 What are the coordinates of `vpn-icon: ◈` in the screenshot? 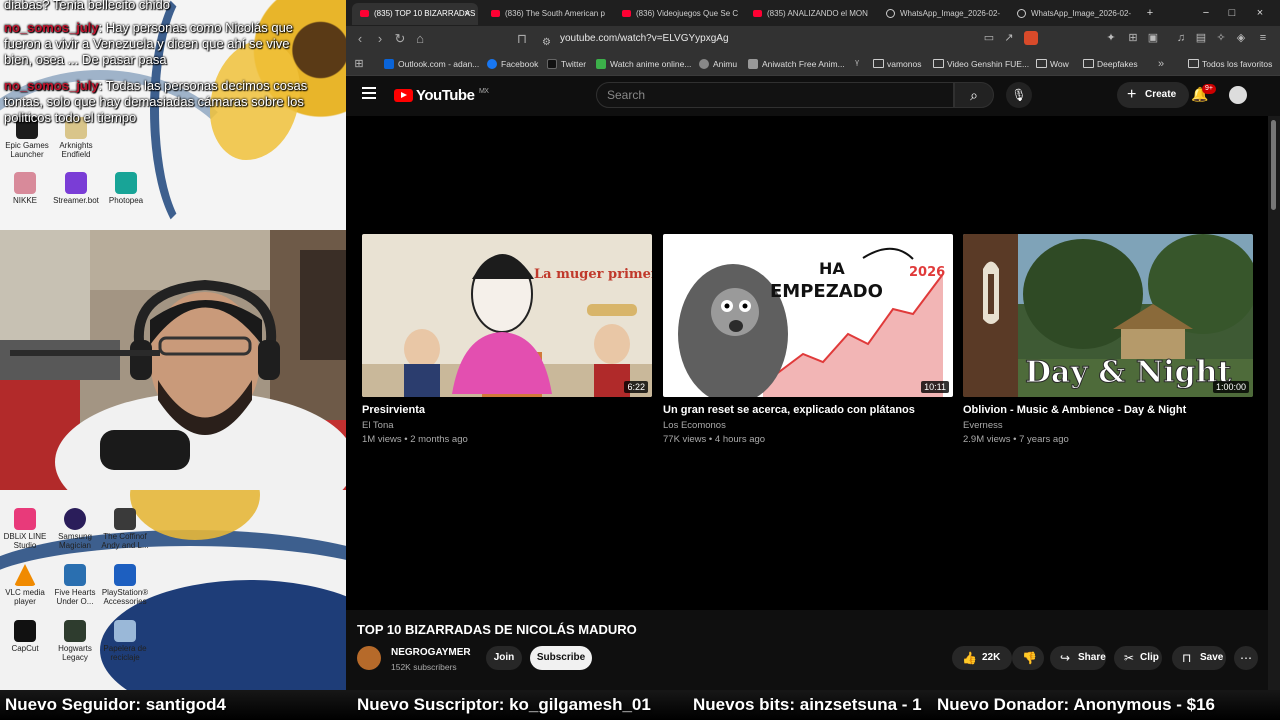 It's located at (1241, 38).